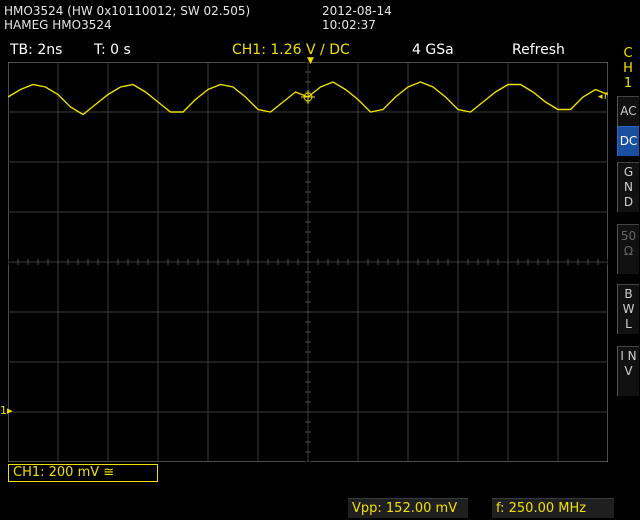 The width and height of the screenshot is (640, 520). I want to click on sample-rate-readout: 4 GSa, so click(433, 50).